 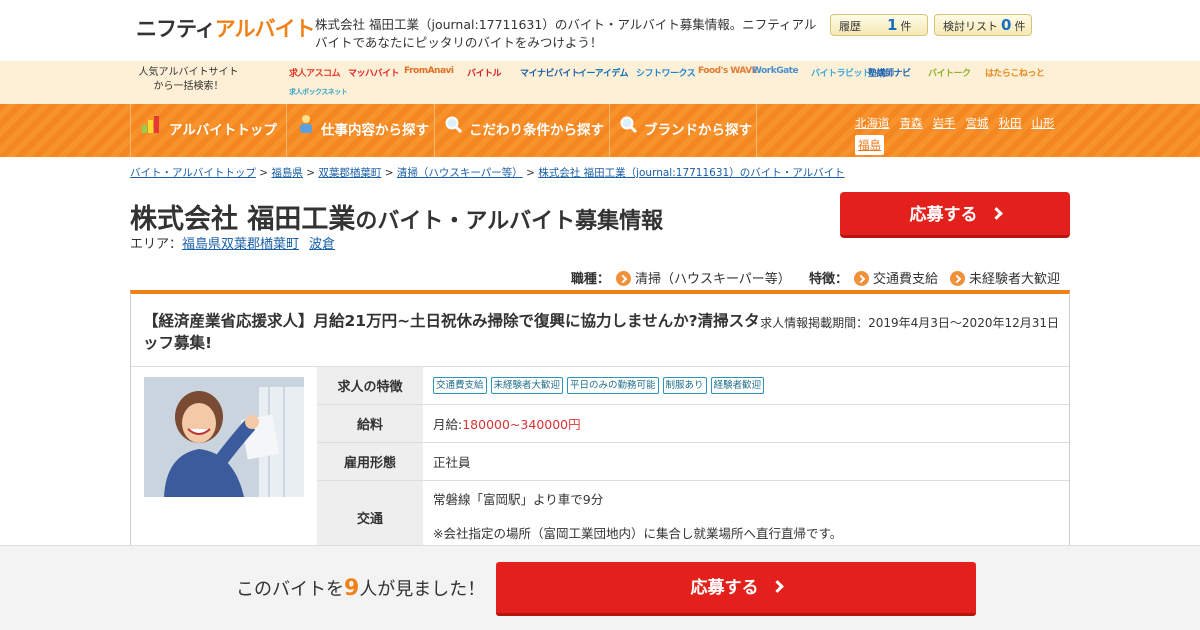 What do you see at coordinates (349, 173) in the screenshot?
I see `breadcrumb-link: 双葉郡楢葉町` at bounding box center [349, 173].